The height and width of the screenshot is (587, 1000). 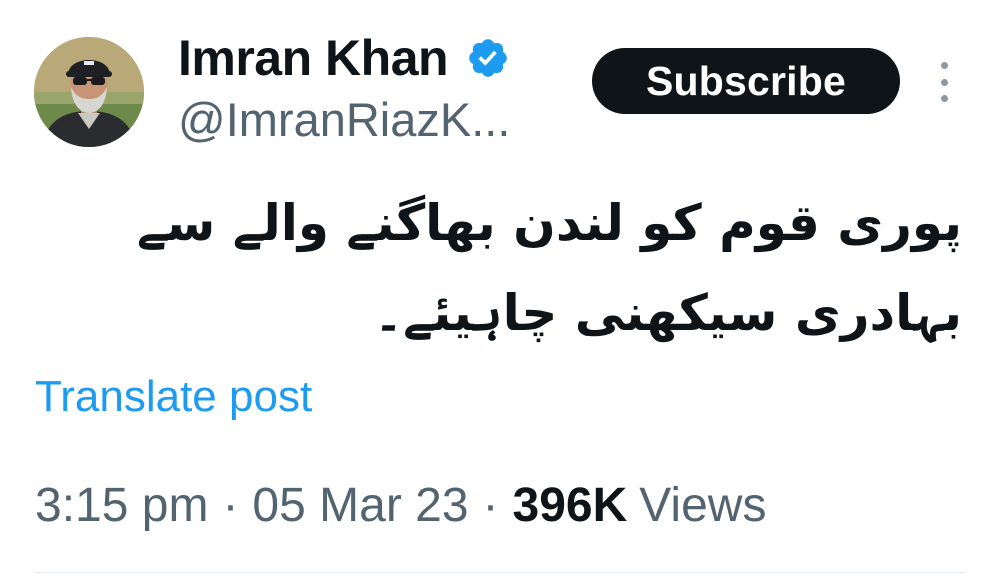 I want to click on avatar, so click(x=89, y=92).